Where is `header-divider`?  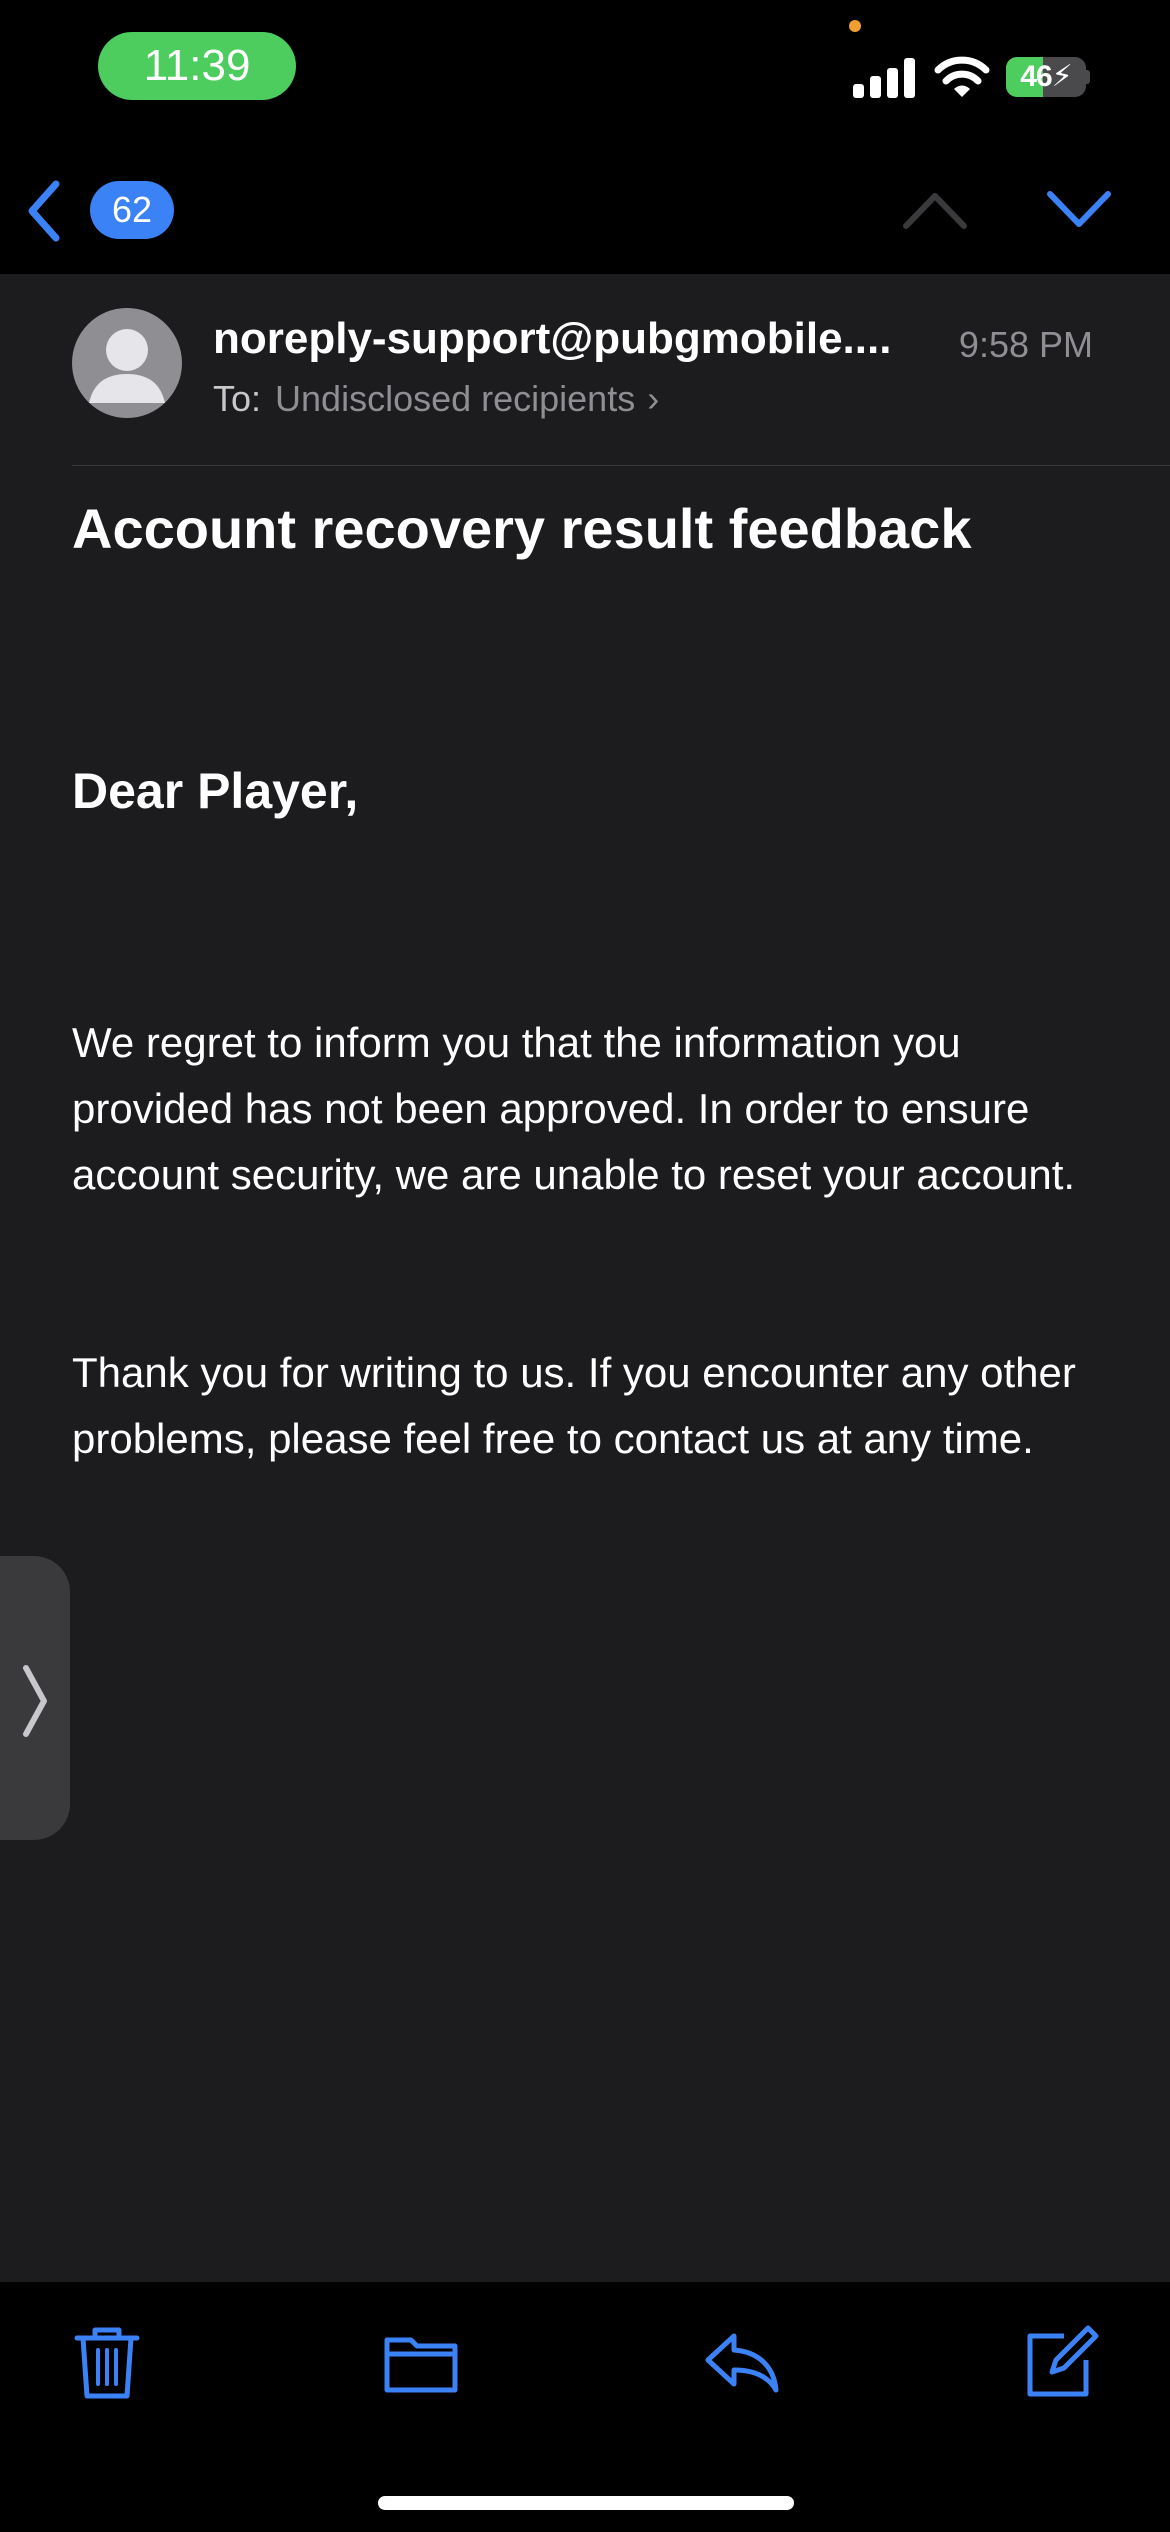 header-divider is located at coordinates (621, 465).